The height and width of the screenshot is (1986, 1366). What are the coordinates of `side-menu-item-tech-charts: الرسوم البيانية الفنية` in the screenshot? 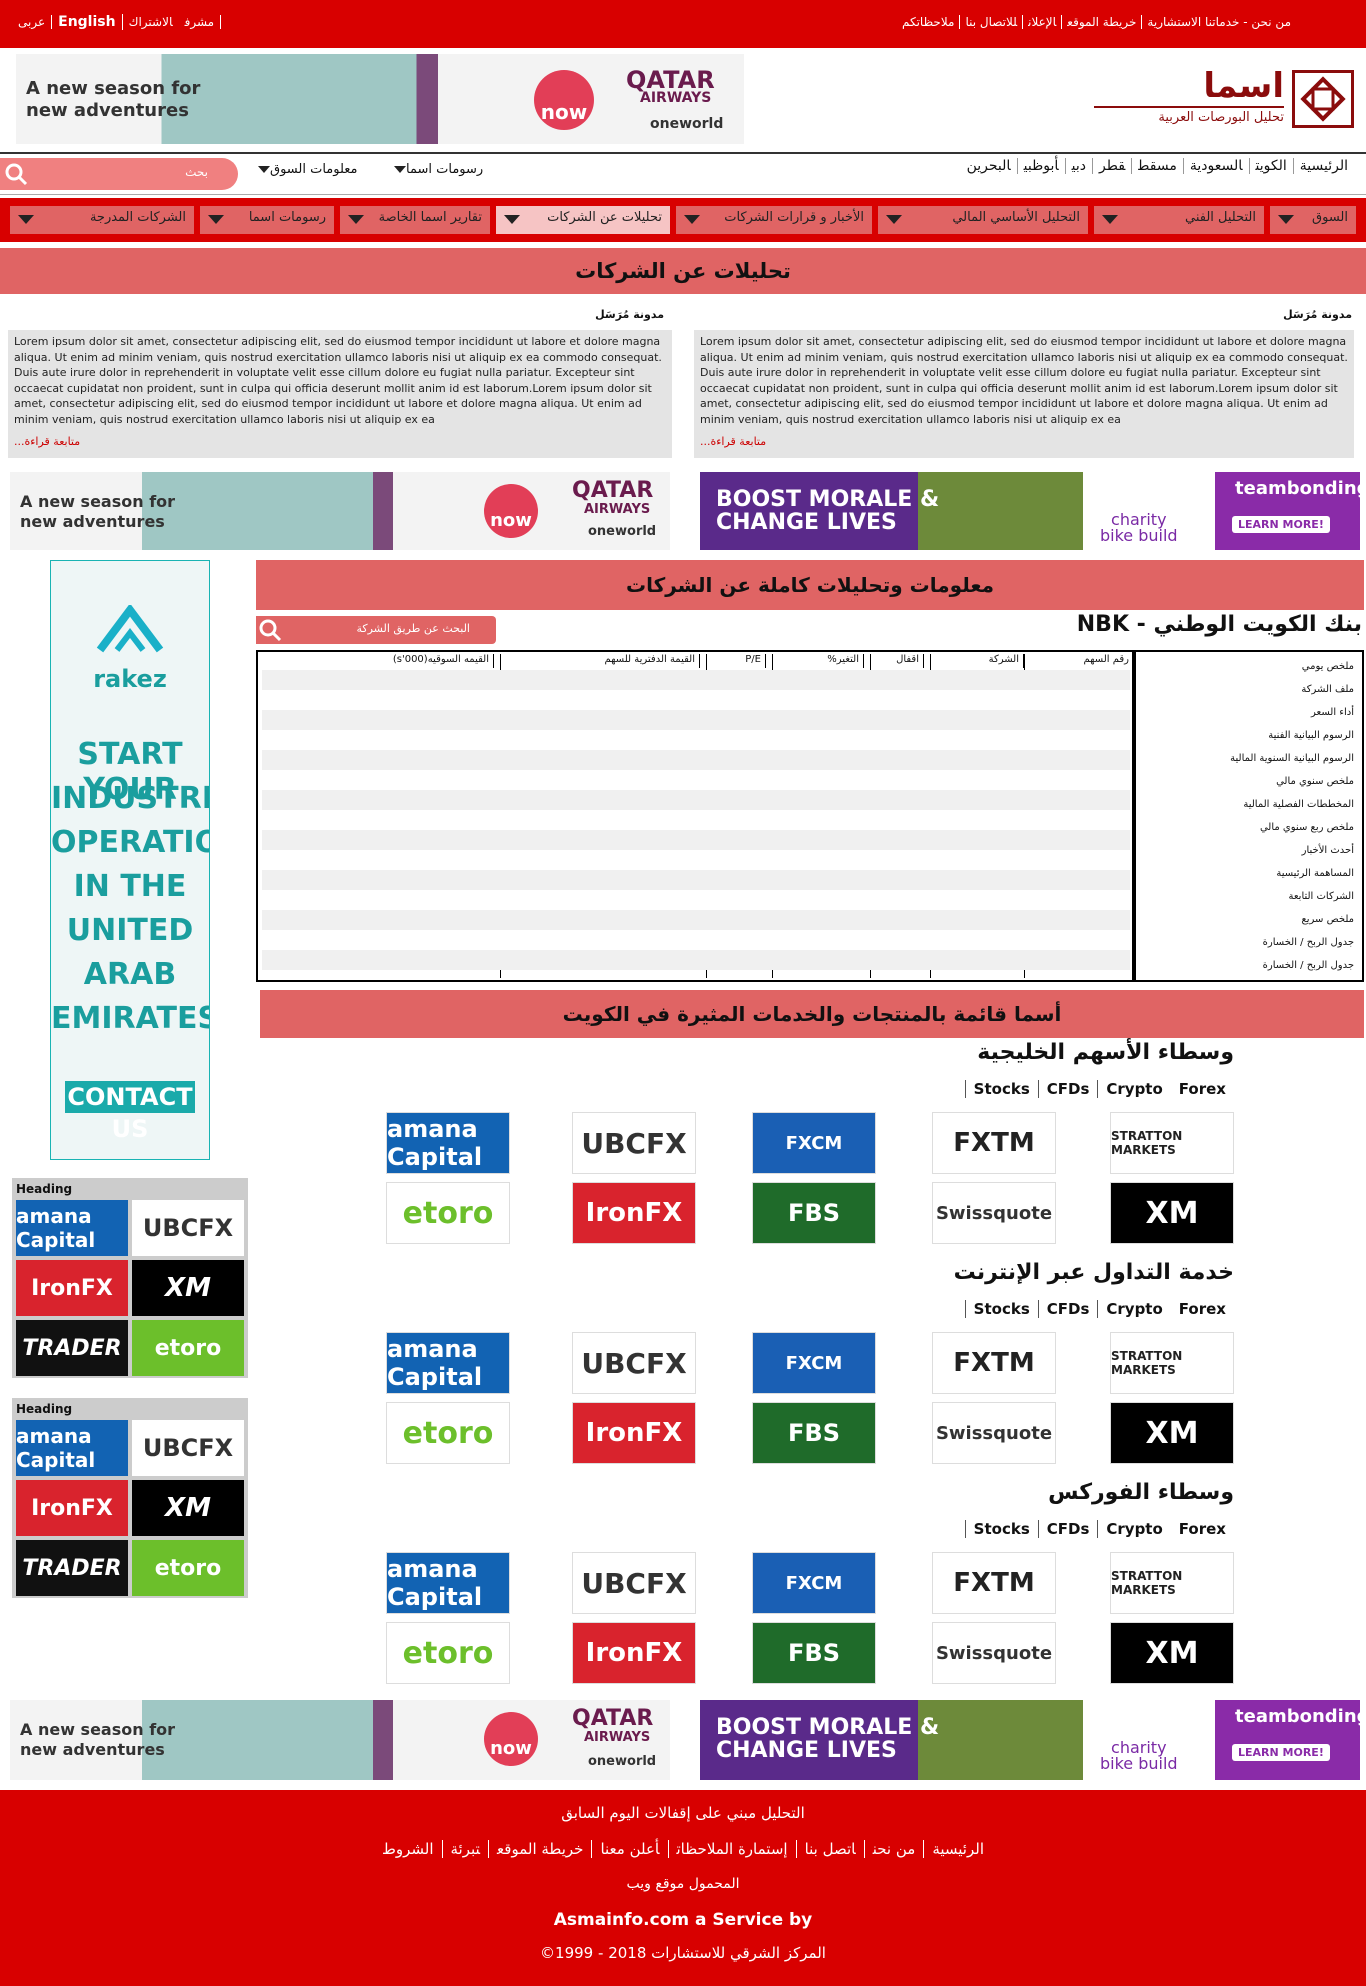 It's located at (1244, 738).